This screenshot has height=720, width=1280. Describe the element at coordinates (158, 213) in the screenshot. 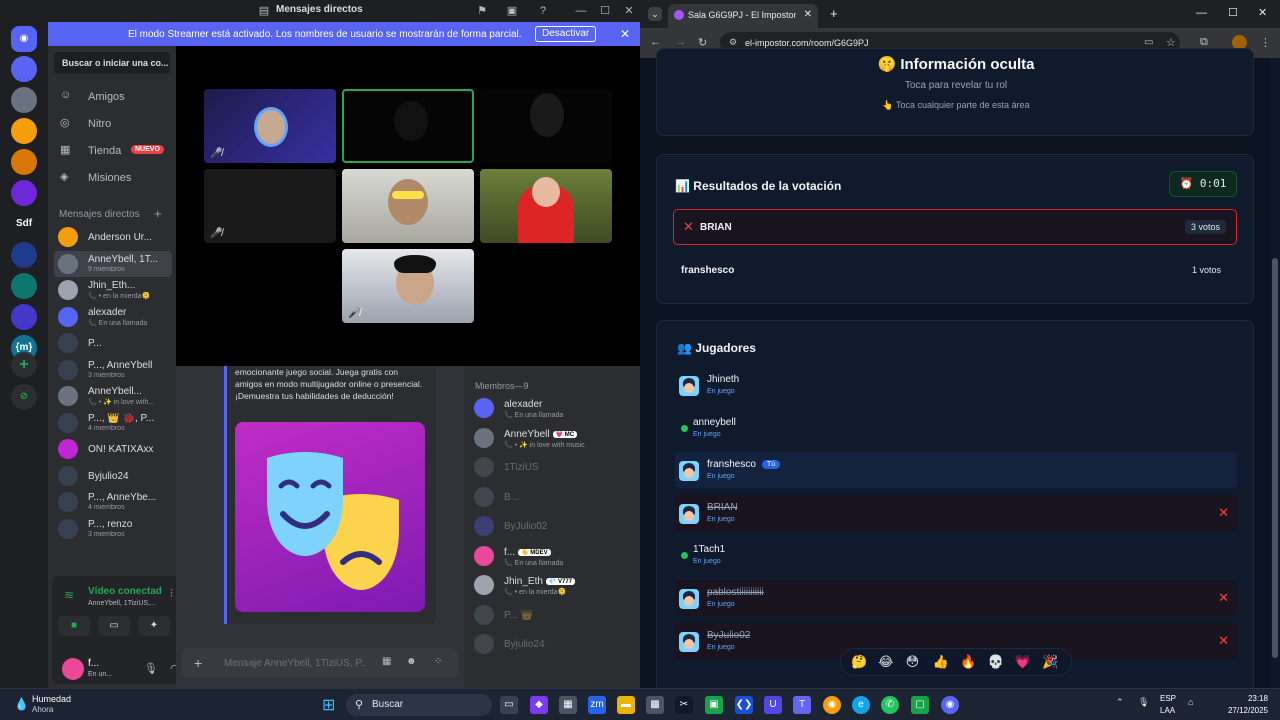

I see `create-dm-icon: +` at that location.